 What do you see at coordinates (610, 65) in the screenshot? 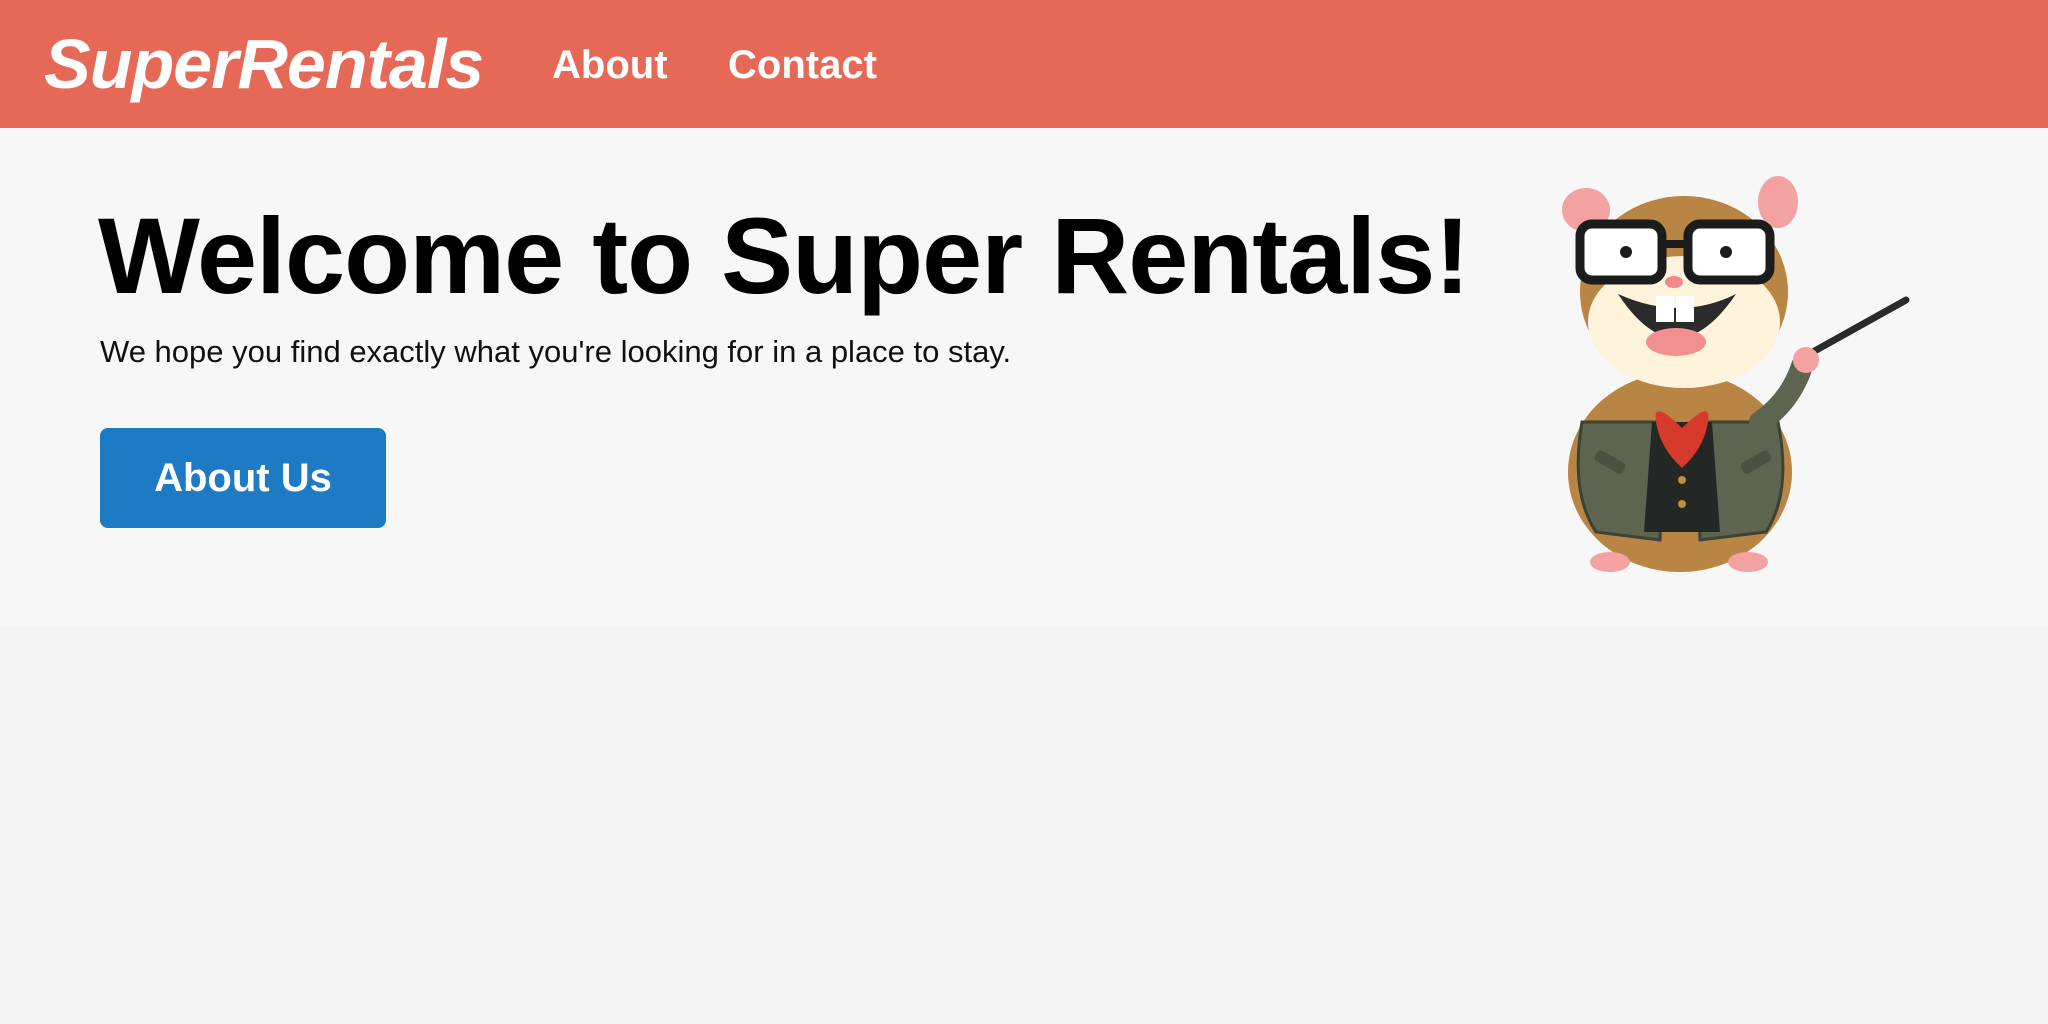
I see `nav-link-about: About` at bounding box center [610, 65].